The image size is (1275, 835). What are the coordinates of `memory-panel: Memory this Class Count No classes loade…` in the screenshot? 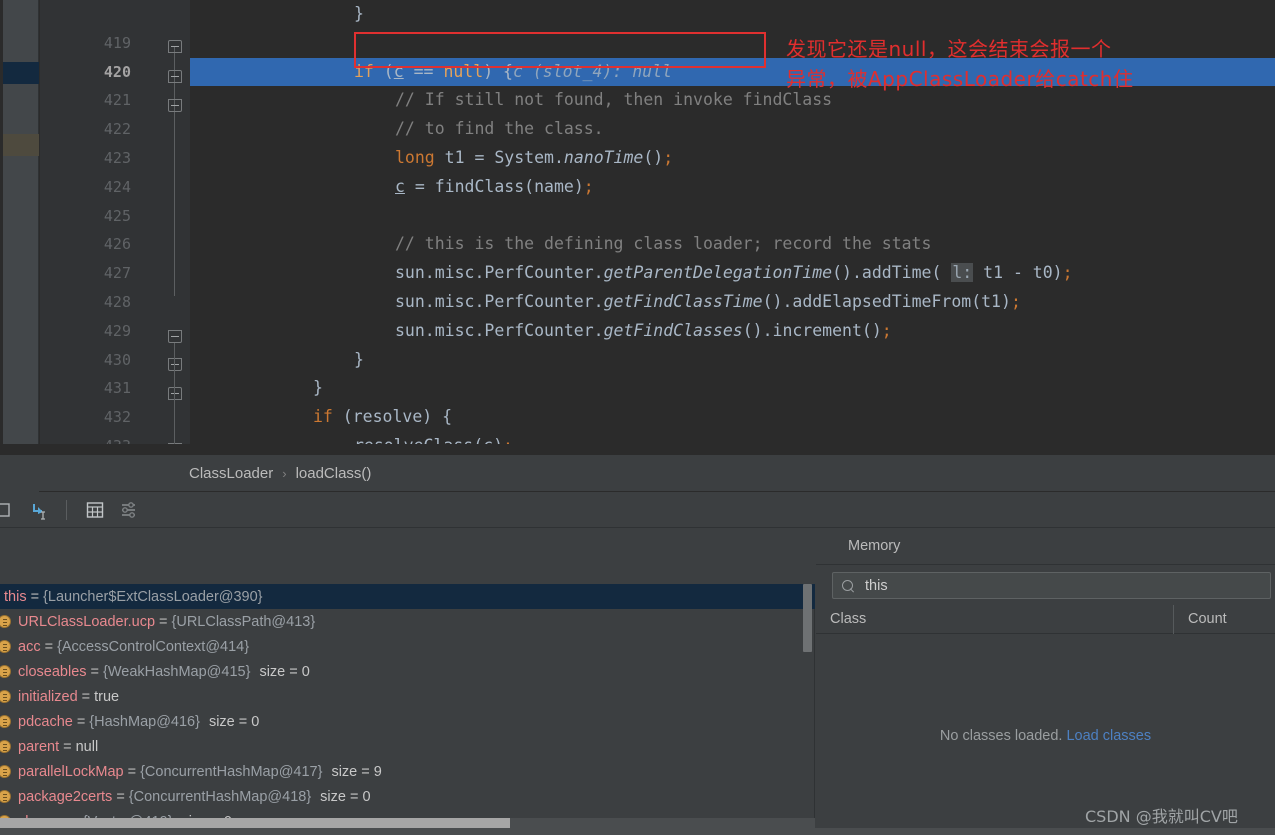 It's located at (1045, 681).